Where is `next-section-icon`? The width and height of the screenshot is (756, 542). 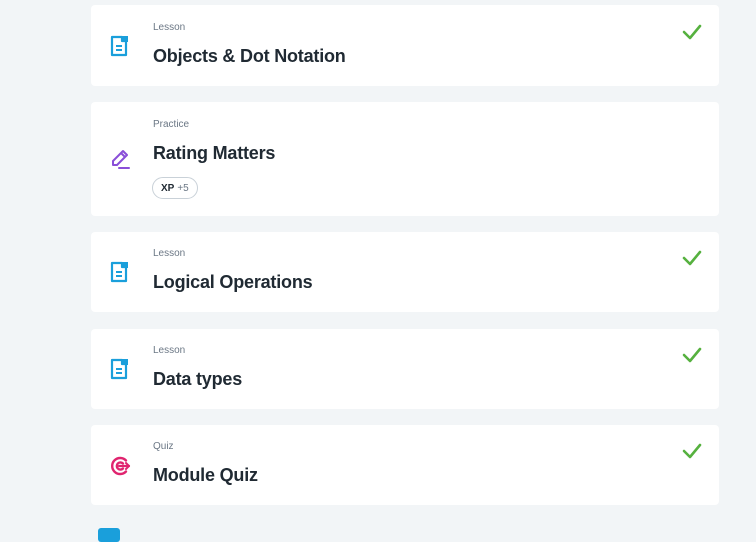 next-section-icon is located at coordinates (109, 535).